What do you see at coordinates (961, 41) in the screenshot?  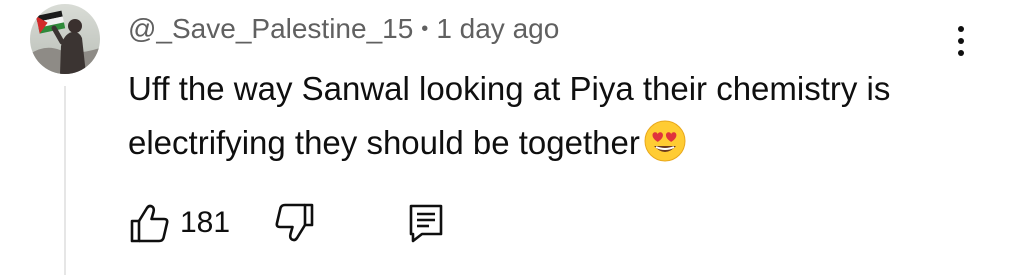 I see `more-options-button` at bounding box center [961, 41].